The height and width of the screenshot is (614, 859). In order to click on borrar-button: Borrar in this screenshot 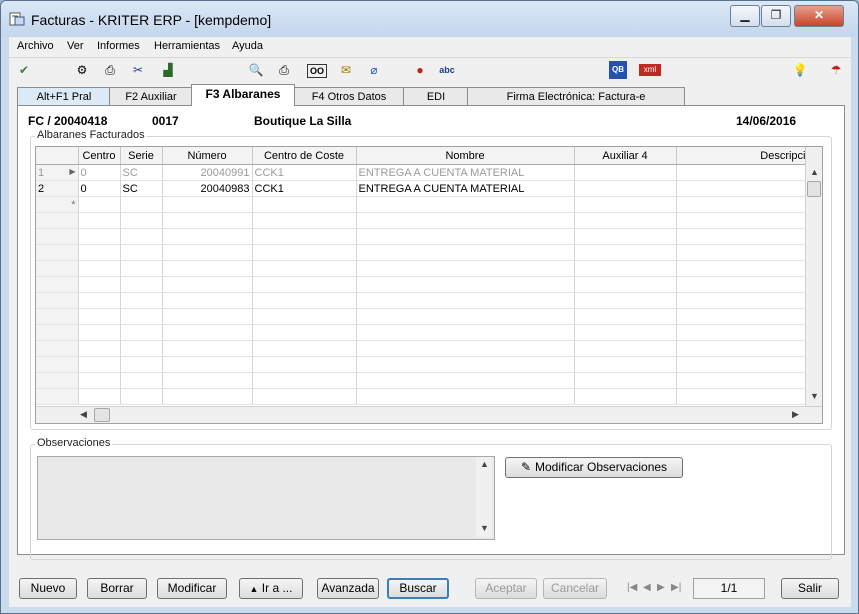, I will do `click(117, 588)`.